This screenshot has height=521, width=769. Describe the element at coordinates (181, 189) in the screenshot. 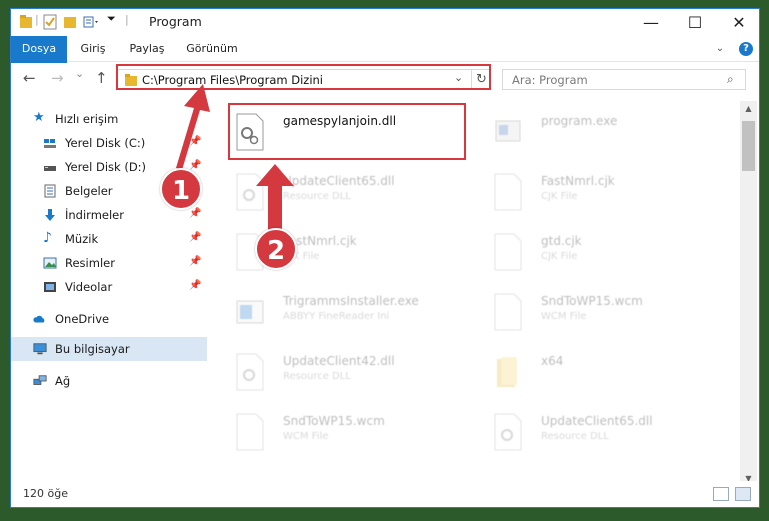

I see `step-badge-1: 1` at that location.